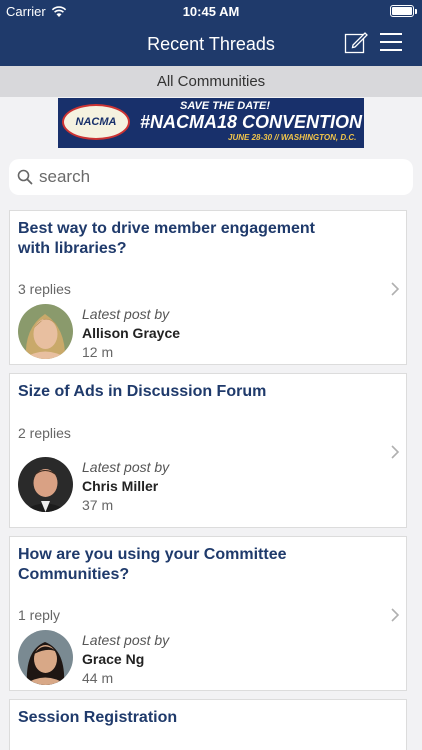 The image size is (422, 750). I want to click on community-selector: All Communities, so click(211, 81).